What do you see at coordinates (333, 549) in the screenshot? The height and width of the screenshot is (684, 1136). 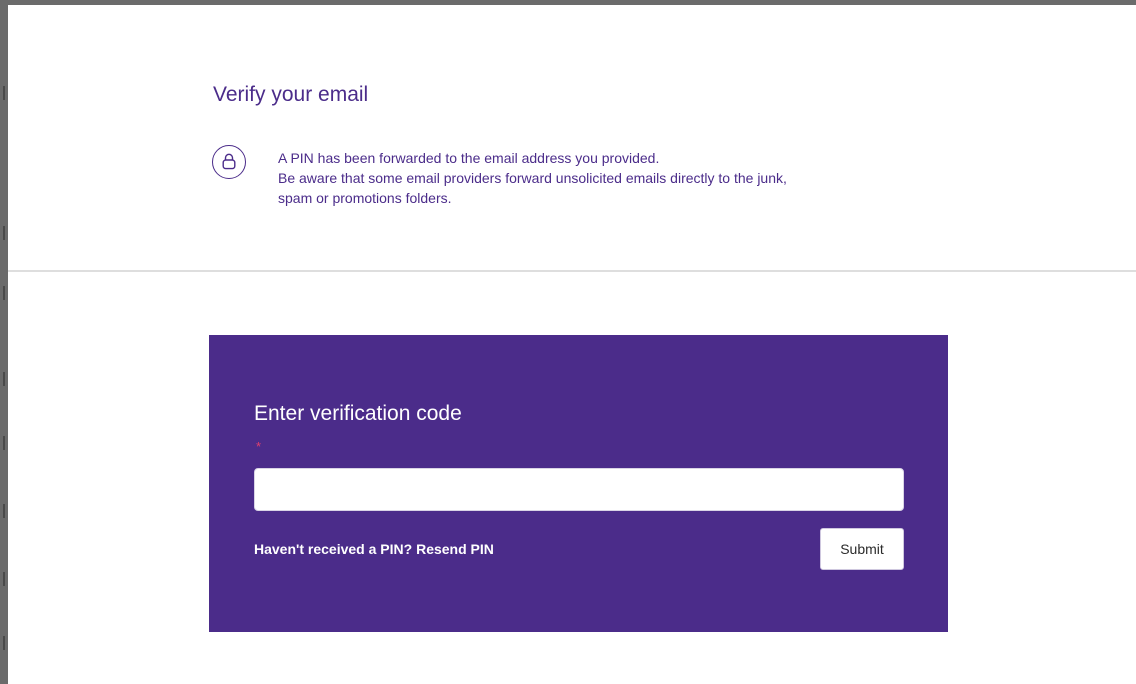 I see `resend-prompt: Haven't received a PIN?` at bounding box center [333, 549].